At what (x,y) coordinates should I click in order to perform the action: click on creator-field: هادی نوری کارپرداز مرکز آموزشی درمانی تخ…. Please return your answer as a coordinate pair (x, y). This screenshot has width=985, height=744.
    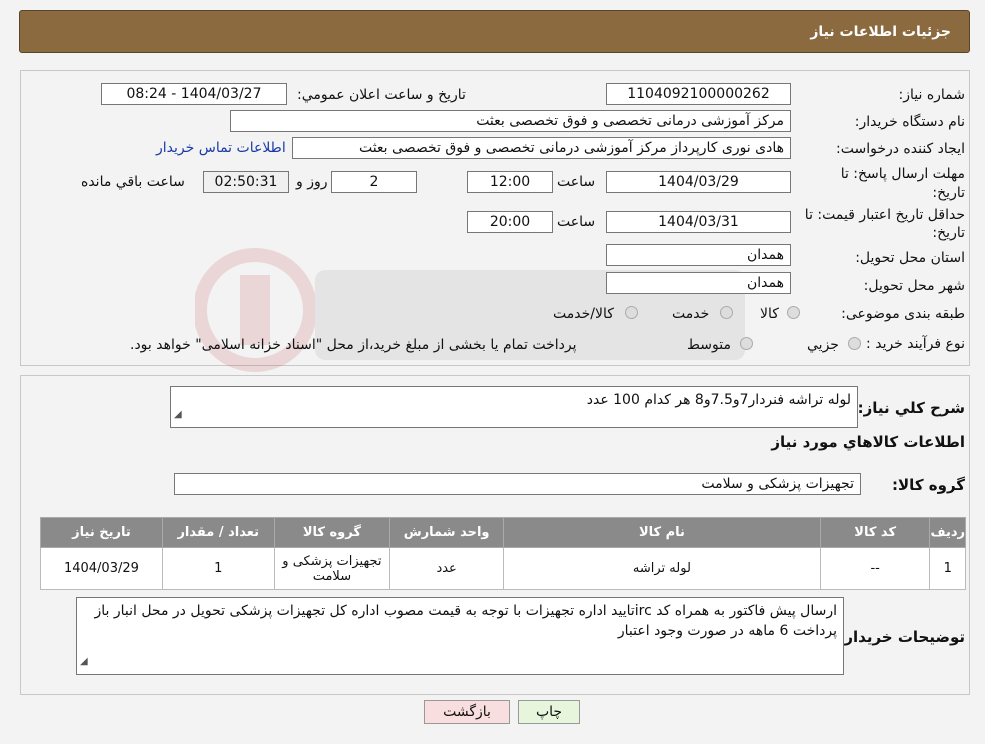
    Looking at the image, I should click on (541, 148).